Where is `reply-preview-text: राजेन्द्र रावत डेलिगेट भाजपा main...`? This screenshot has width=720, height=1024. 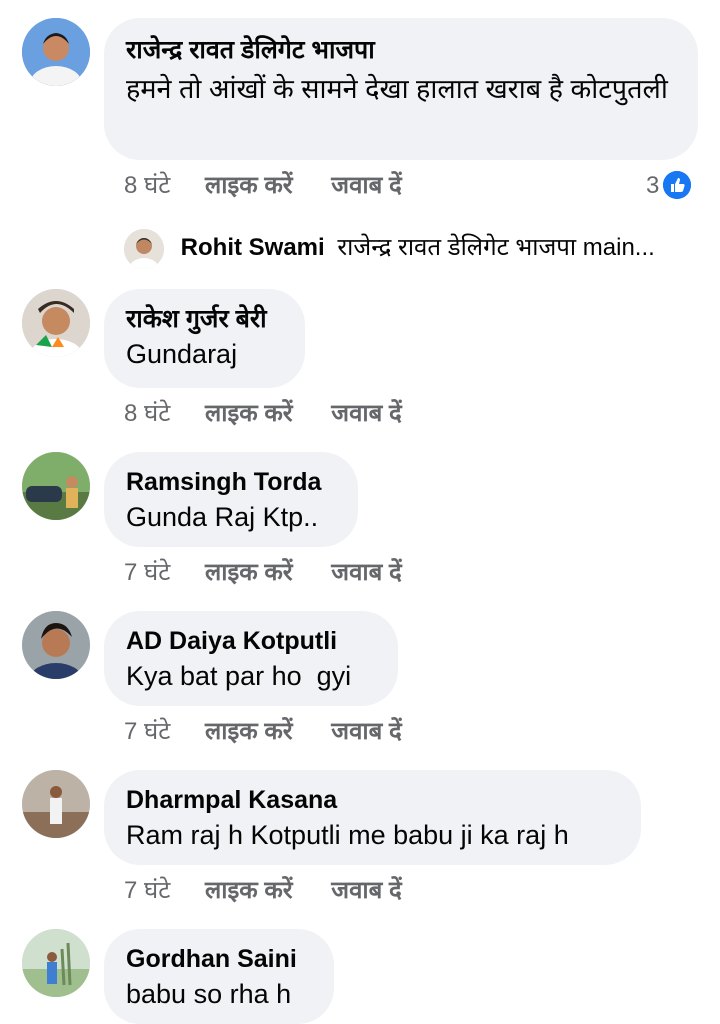 reply-preview-text: राजेन्द्र रावत डेलिगेट भाजपा main... is located at coordinates (496, 247).